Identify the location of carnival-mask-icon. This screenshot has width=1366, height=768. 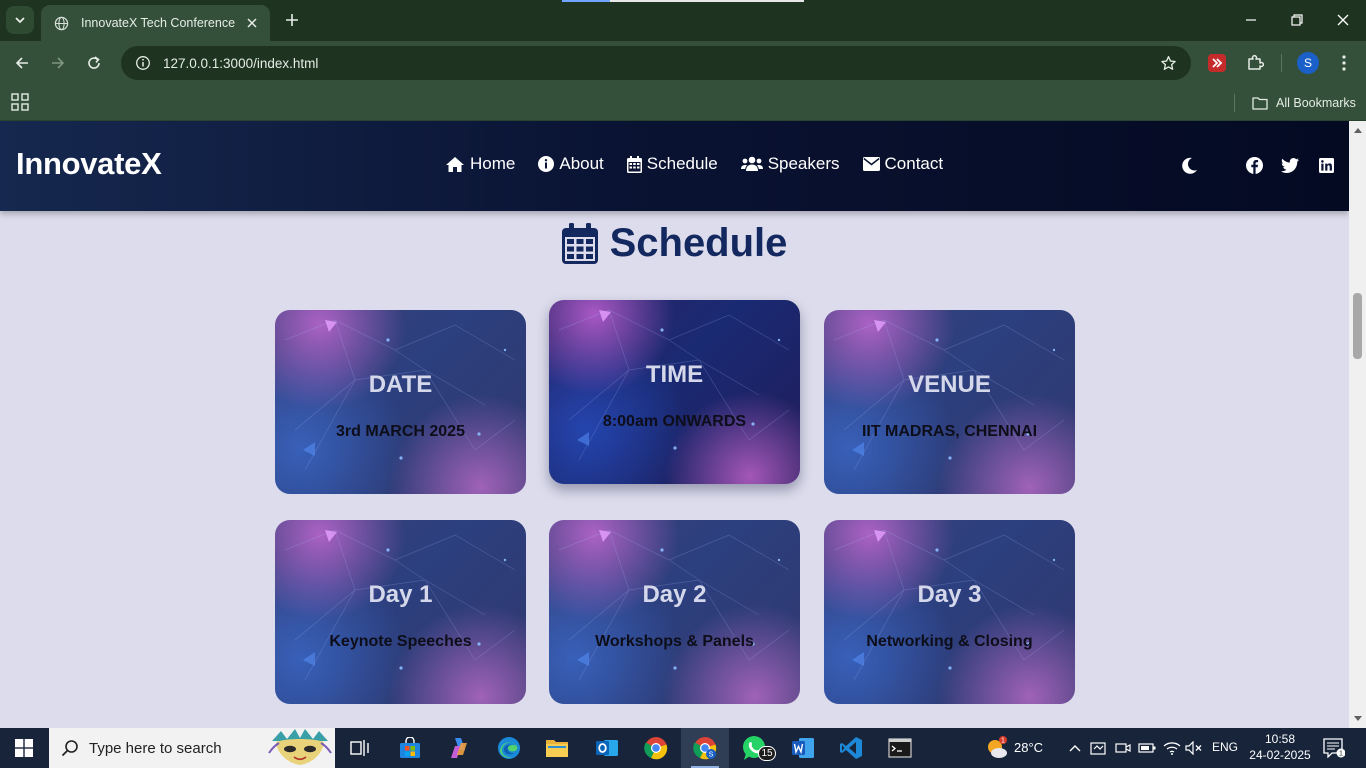
(300, 748).